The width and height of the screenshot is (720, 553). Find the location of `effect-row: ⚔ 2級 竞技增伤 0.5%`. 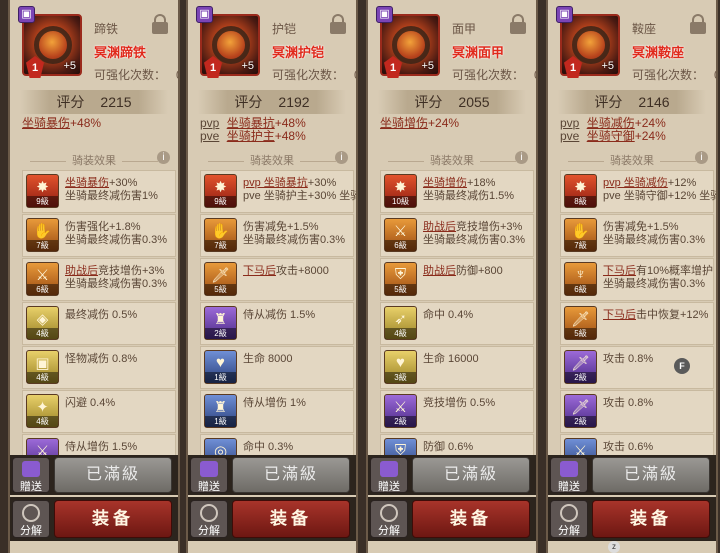

effect-row: ⚔ 2級 竞技增伤 0.5% is located at coordinates (457, 411).